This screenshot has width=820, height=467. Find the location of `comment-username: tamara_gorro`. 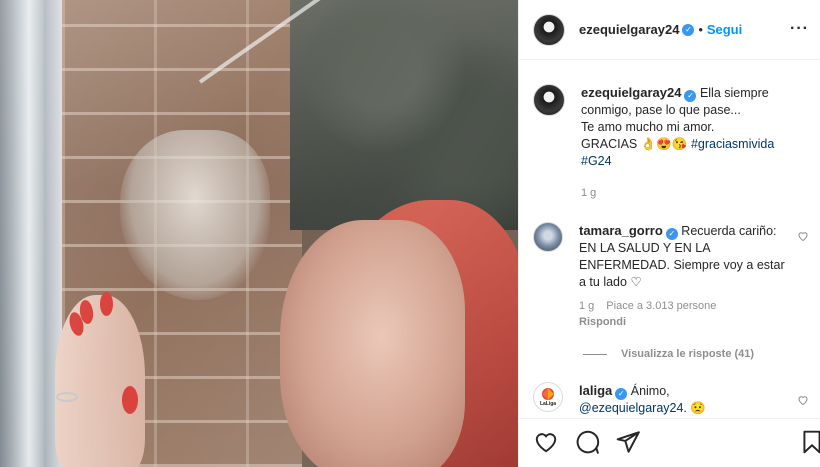

comment-username: tamara_gorro is located at coordinates (621, 230).